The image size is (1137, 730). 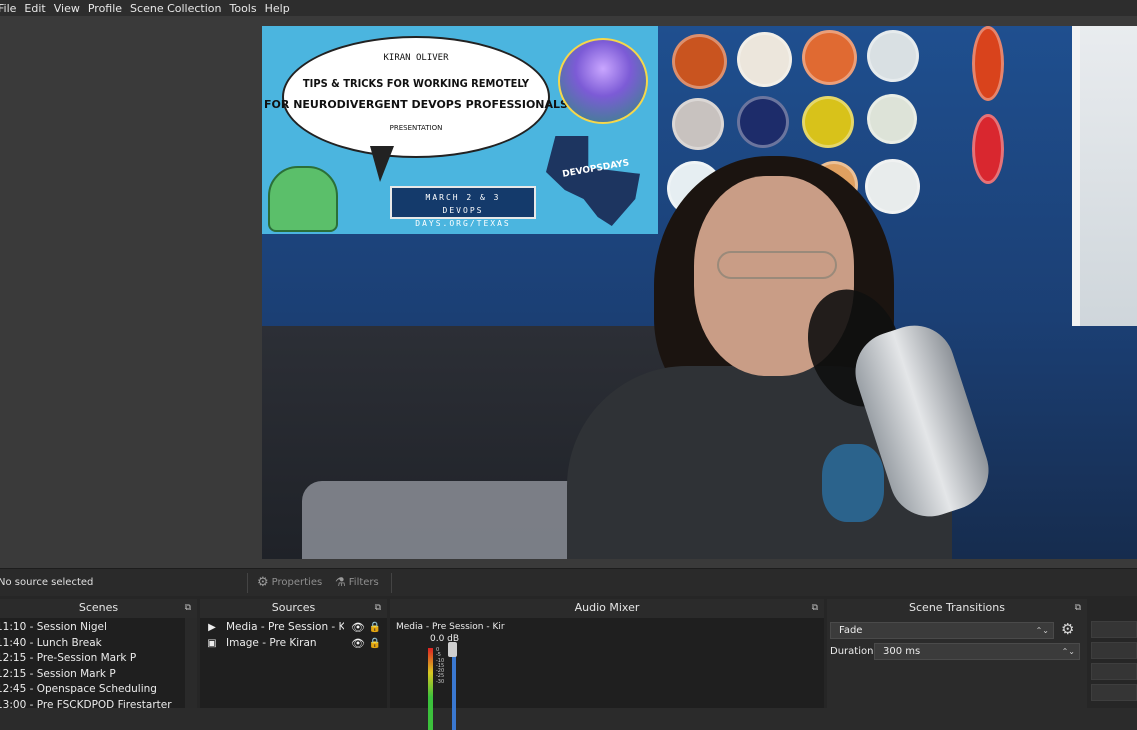 I want to click on scene-item: 12:15 - Session Mark P, so click(x=91, y=675).